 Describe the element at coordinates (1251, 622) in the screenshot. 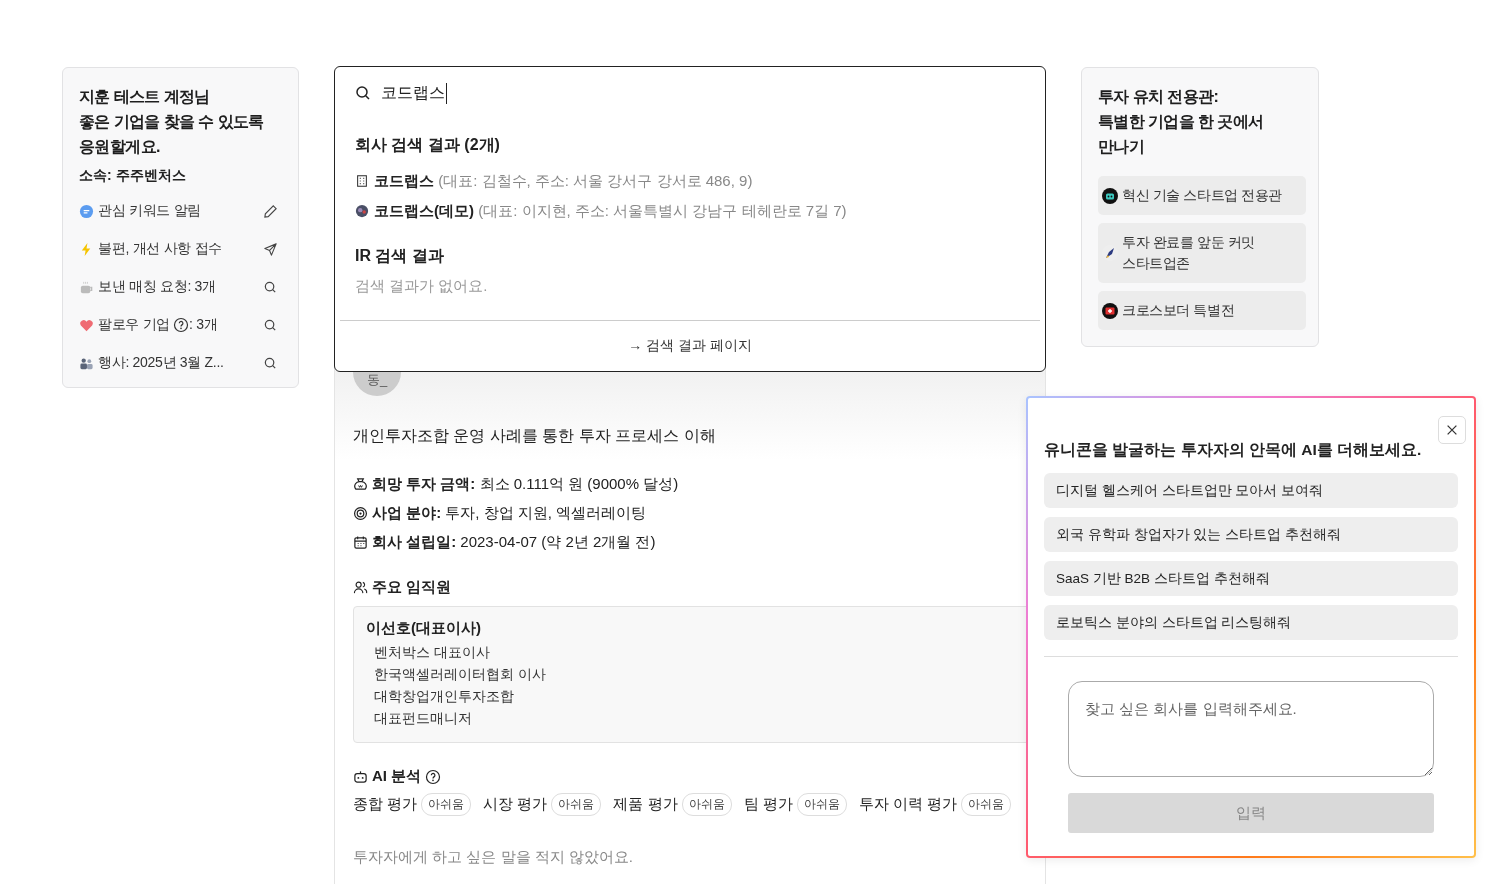

I see `suggestion-chip: 로보틱스 분야의 스타트업 리스팅해줘` at that location.